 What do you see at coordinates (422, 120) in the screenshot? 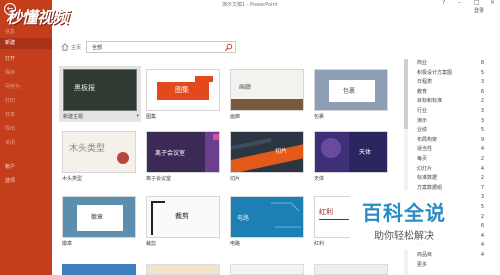
I see `category-name: 演示` at bounding box center [422, 120].